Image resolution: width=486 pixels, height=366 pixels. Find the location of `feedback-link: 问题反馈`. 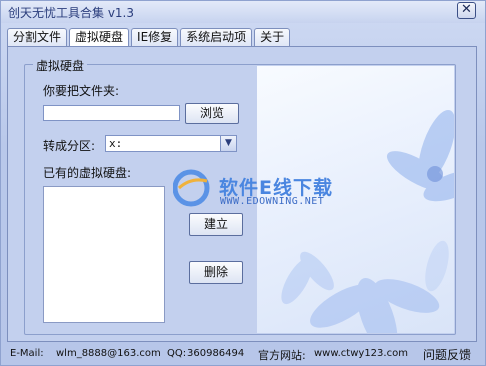

feedback-link: 问题反馈 is located at coordinates (447, 354).